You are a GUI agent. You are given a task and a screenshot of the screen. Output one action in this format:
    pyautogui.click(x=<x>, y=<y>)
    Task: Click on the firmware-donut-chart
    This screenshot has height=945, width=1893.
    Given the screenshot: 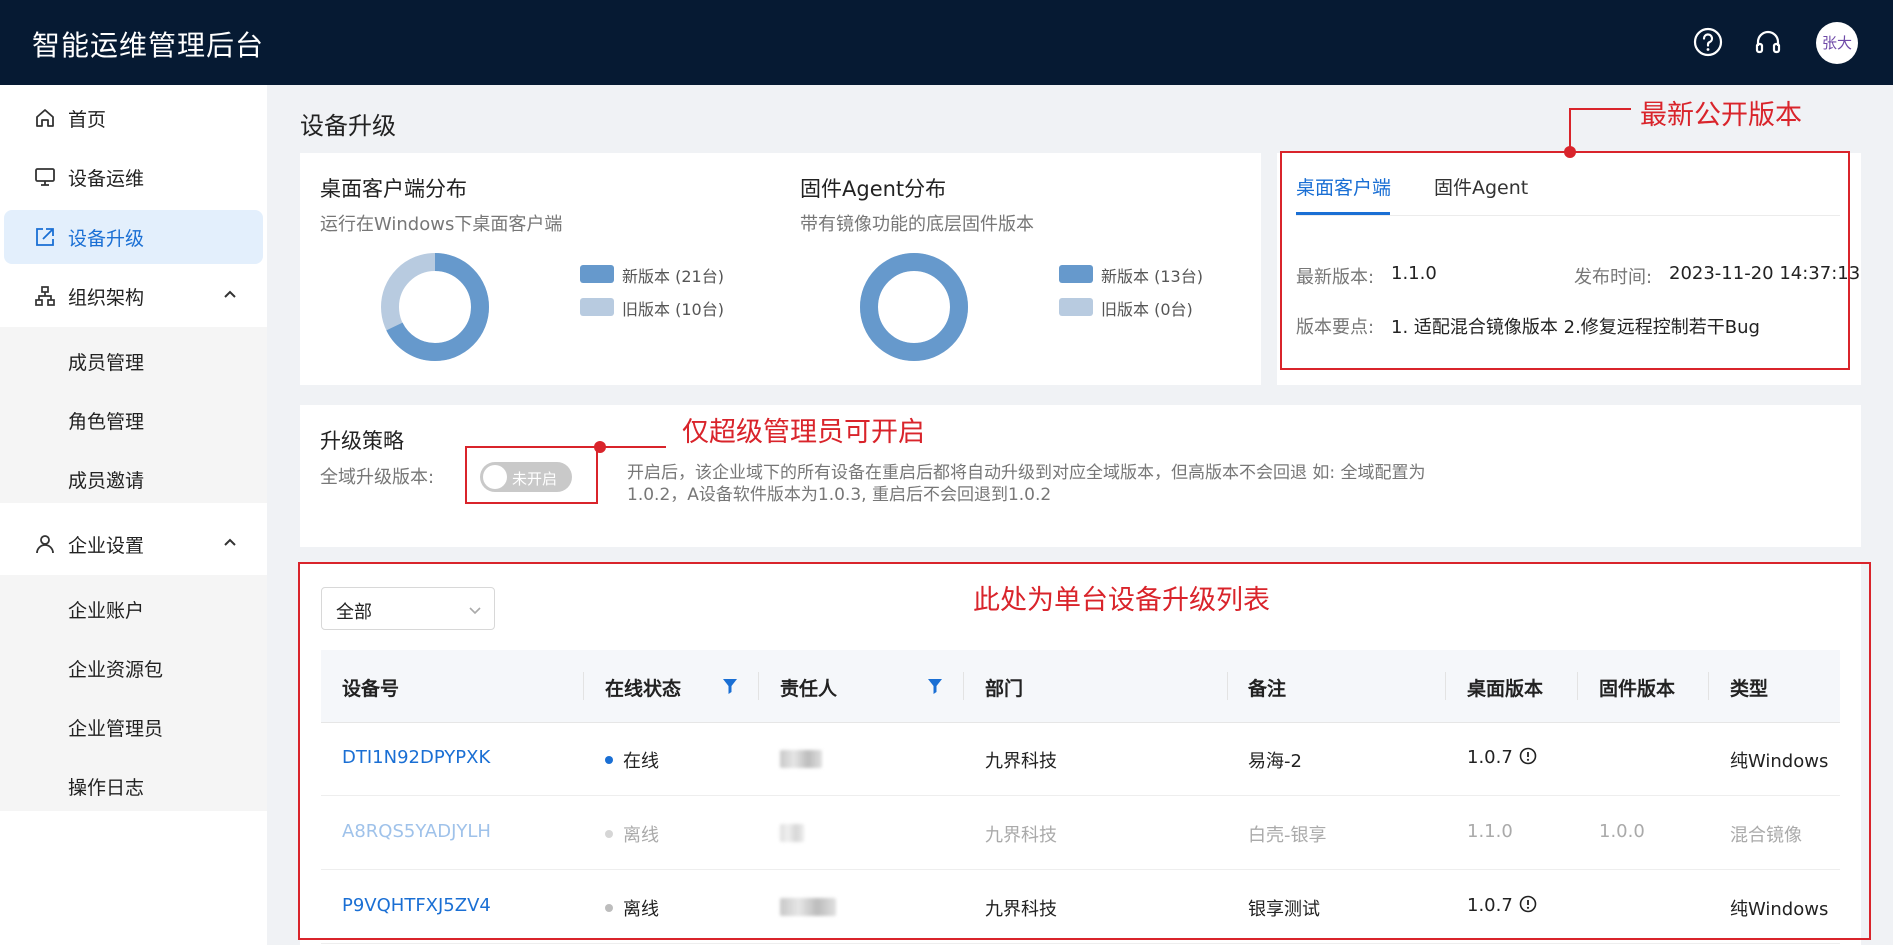 What is the action you would take?
    pyautogui.click(x=914, y=307)
    